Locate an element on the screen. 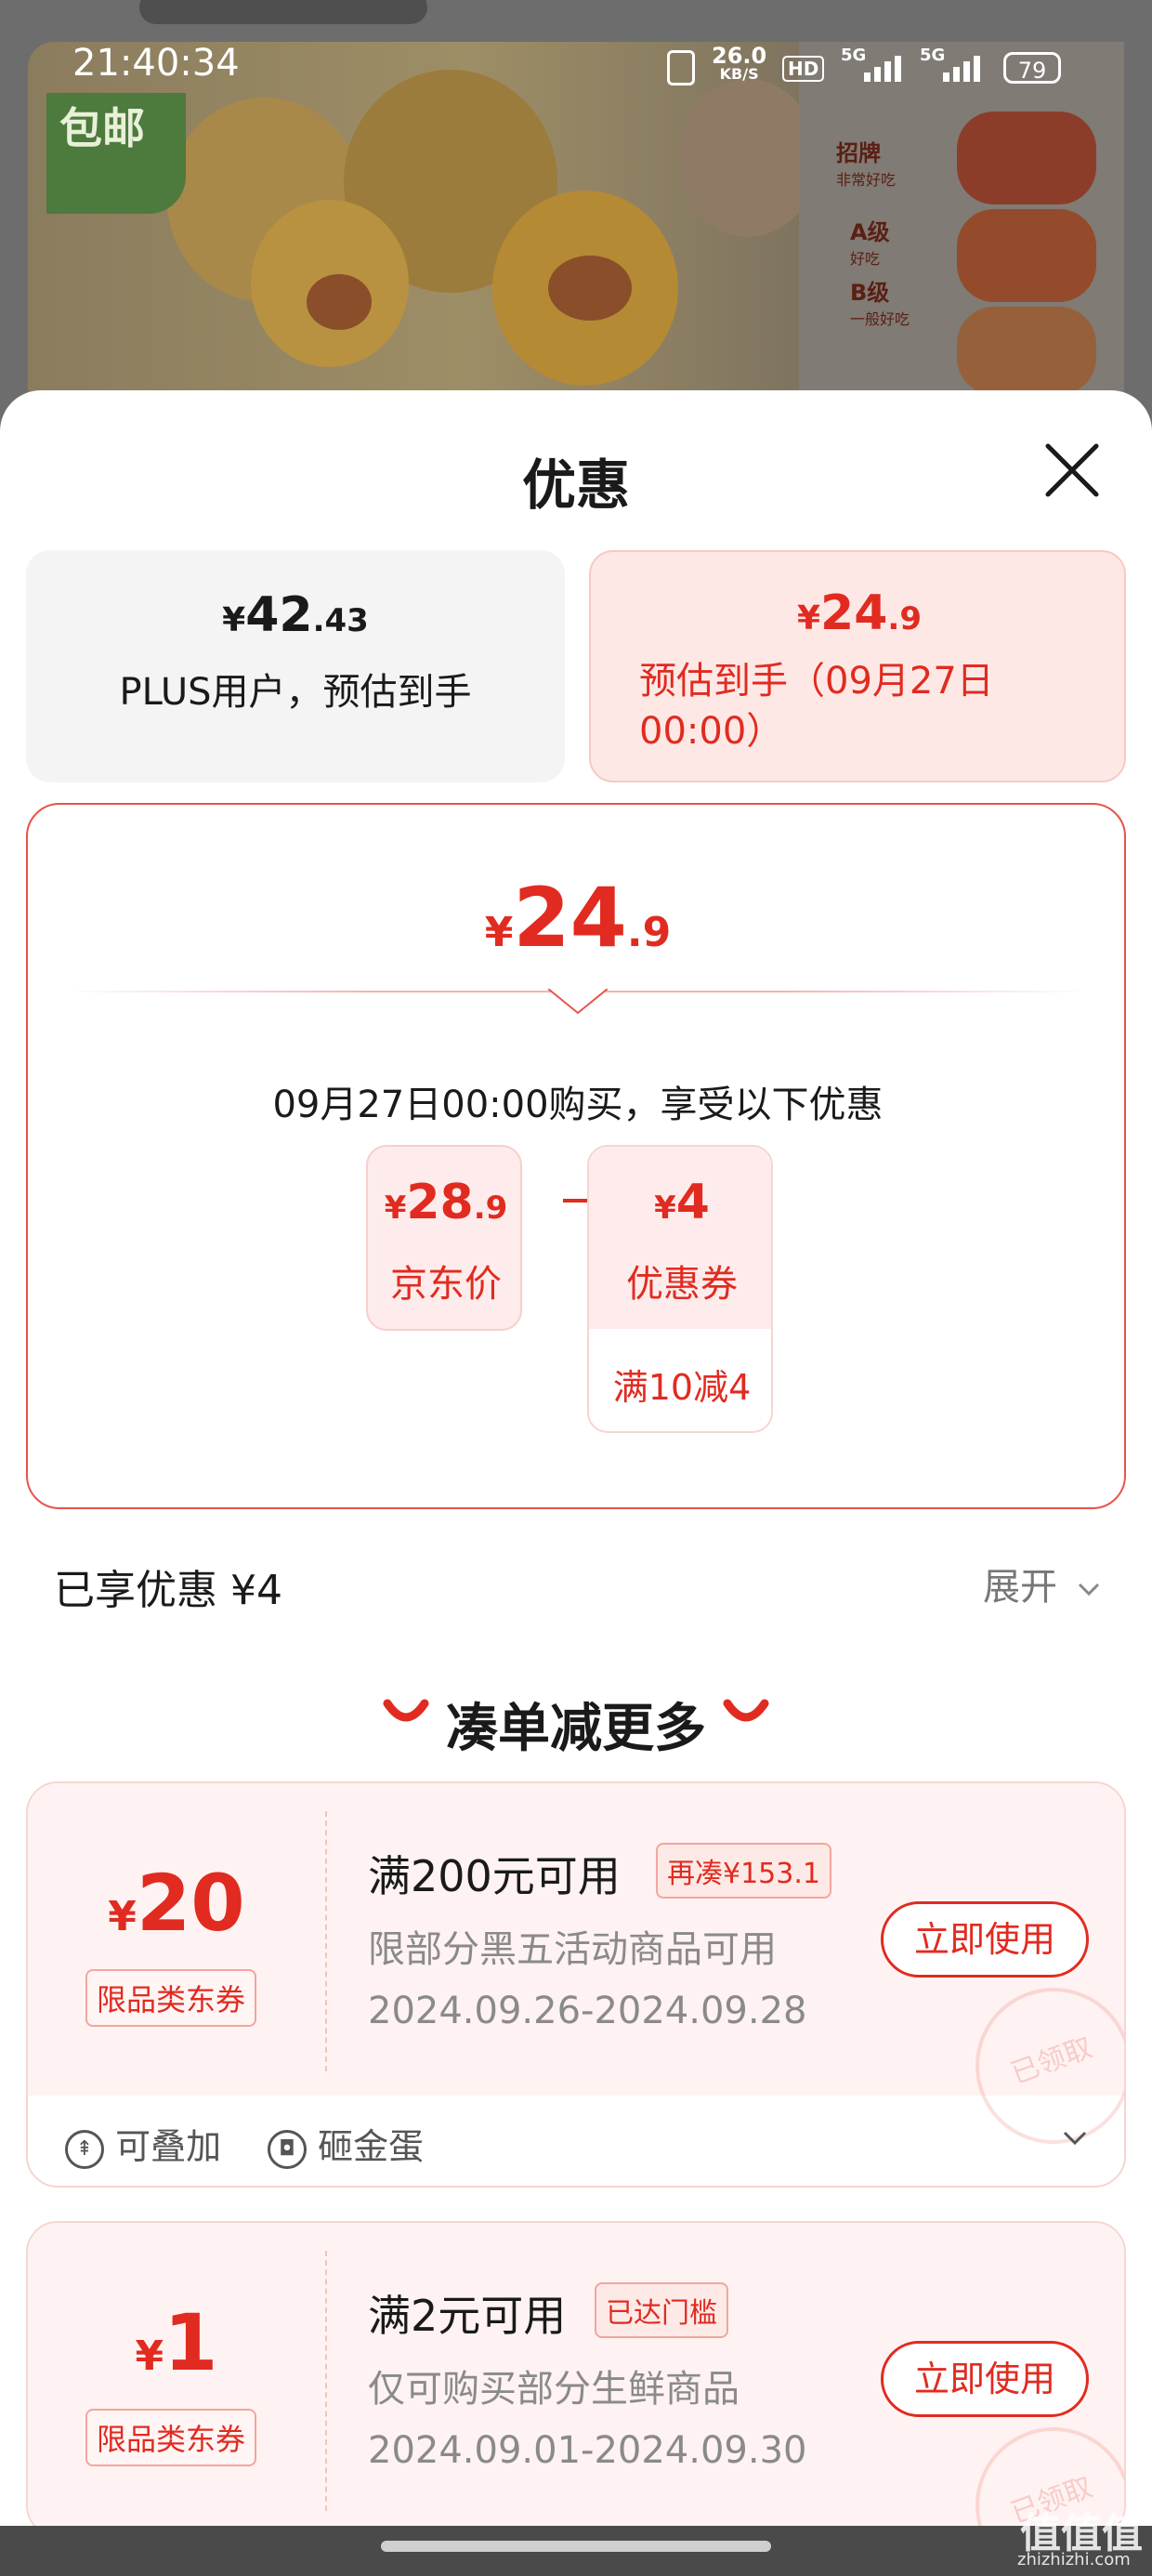 The width and height of the screenshot is (1152, 2576). est-price-dec: .9 is located at coordinates (904, 618).